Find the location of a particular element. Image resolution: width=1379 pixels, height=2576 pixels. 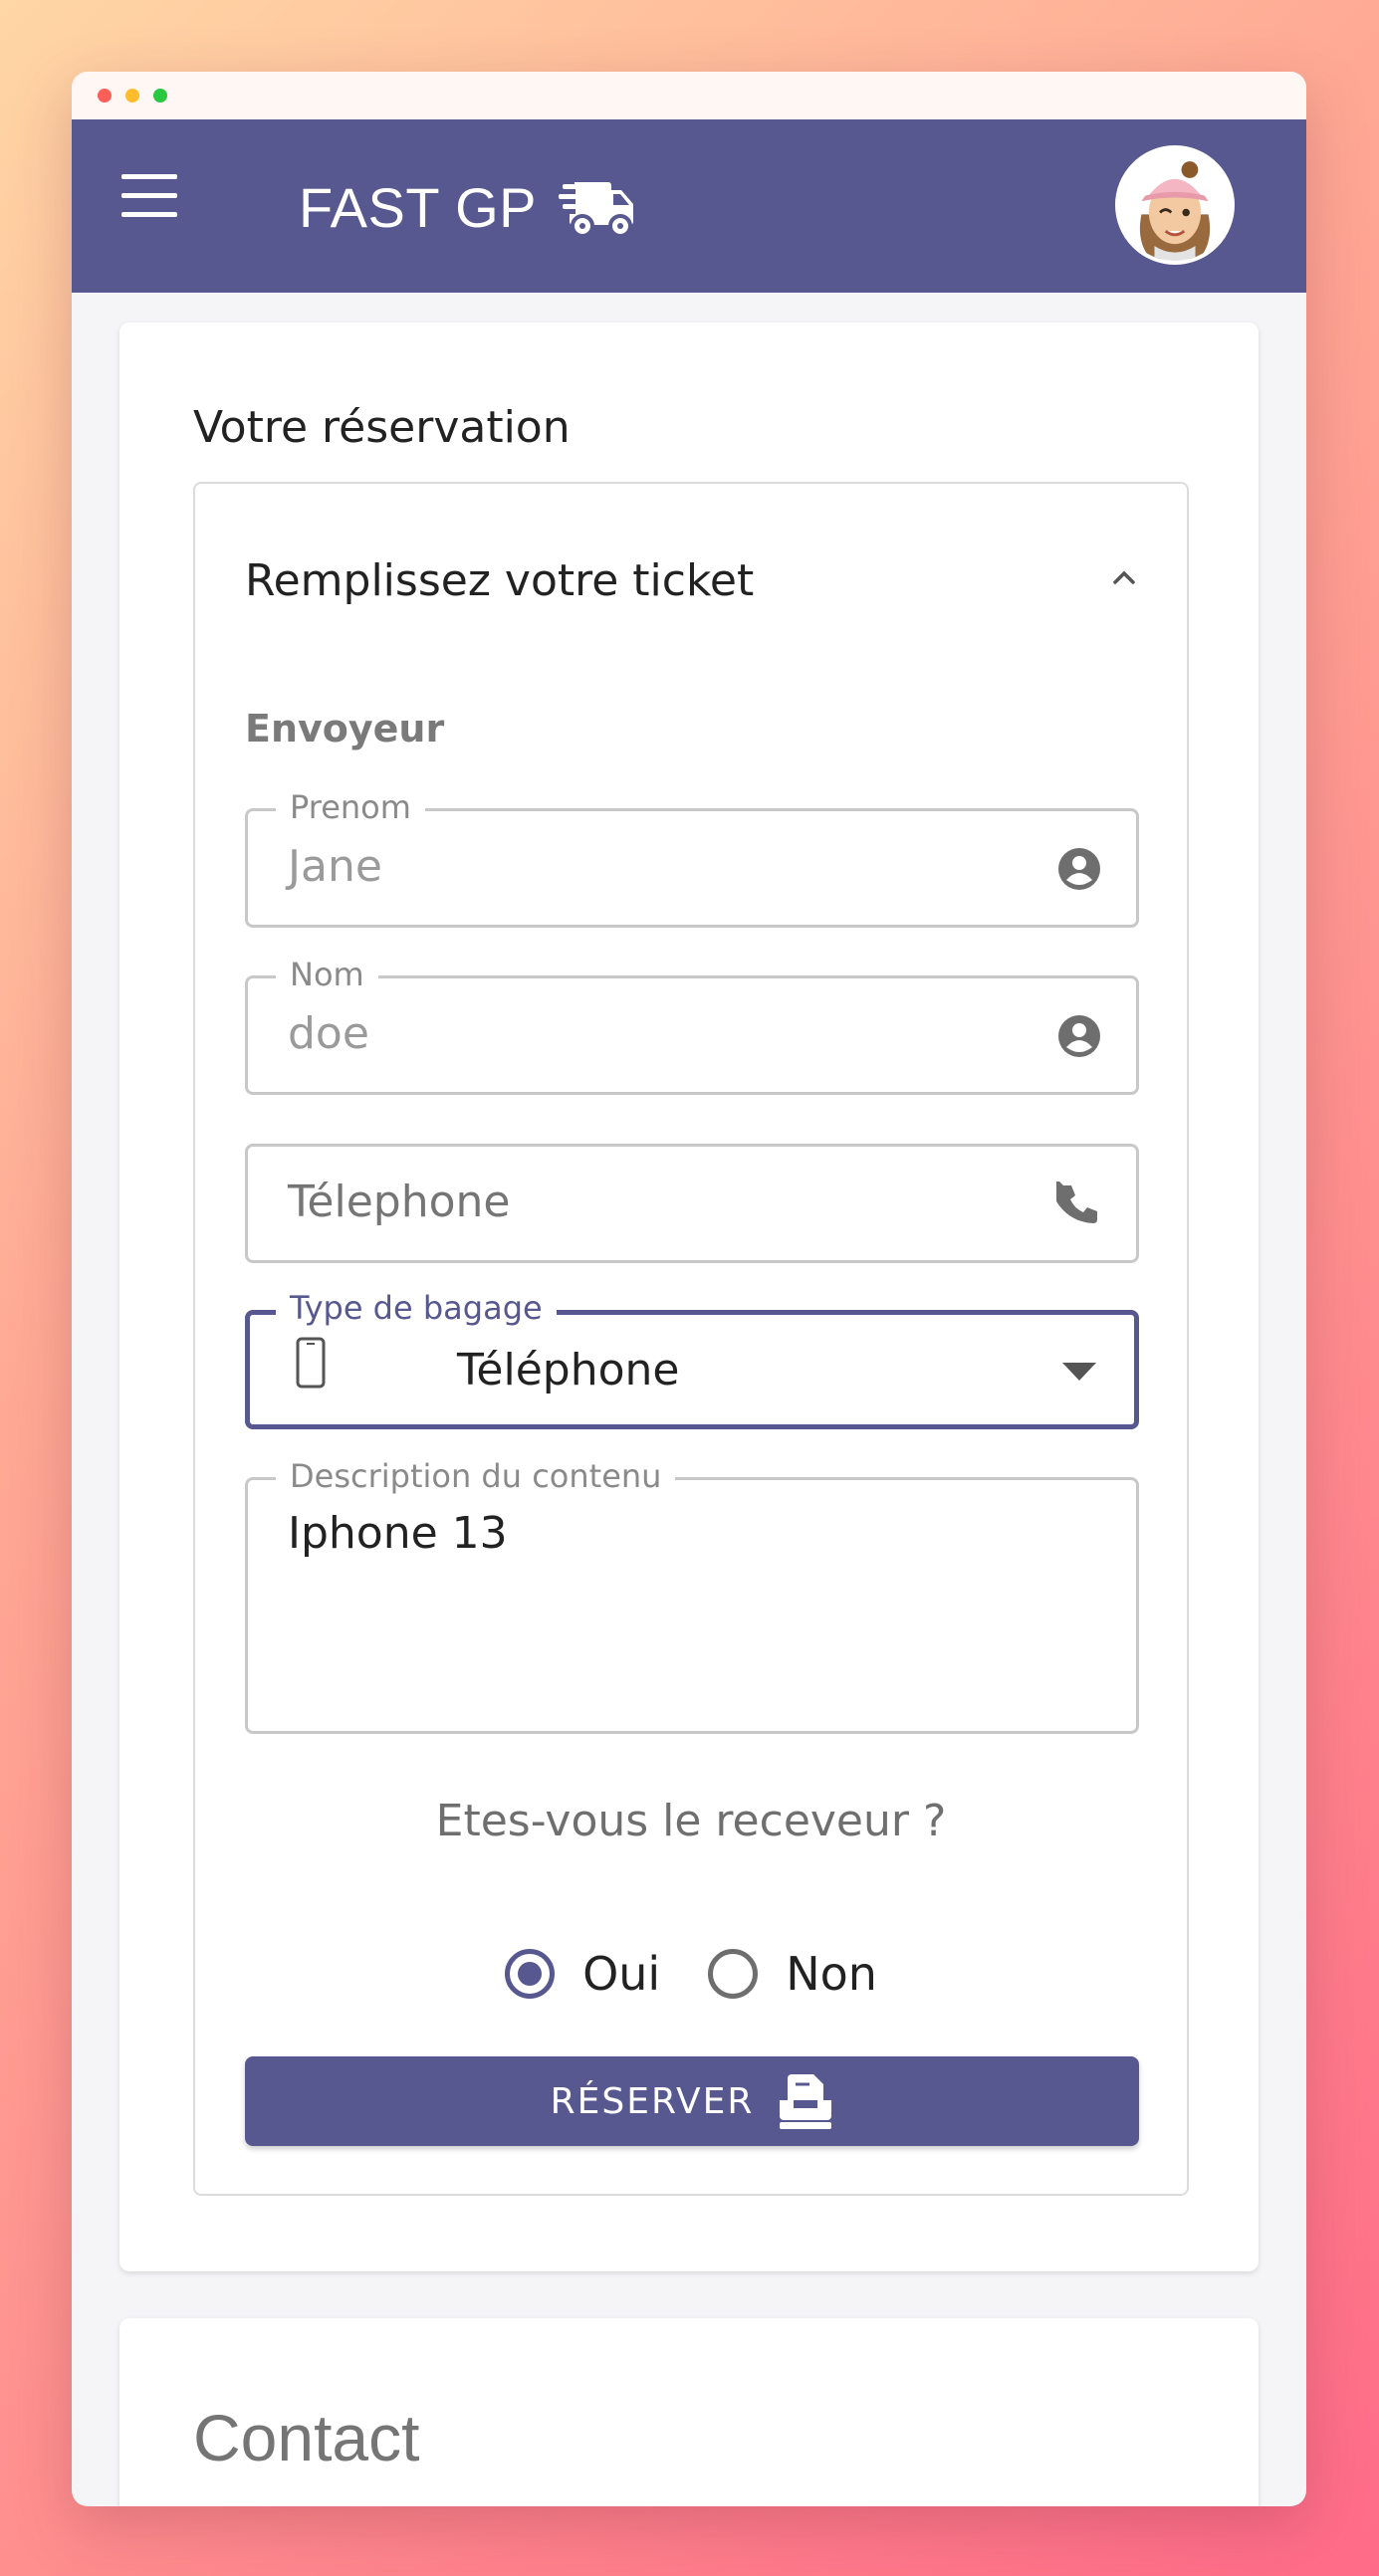

smartphone-icon is located at coordinates (311, 1363).